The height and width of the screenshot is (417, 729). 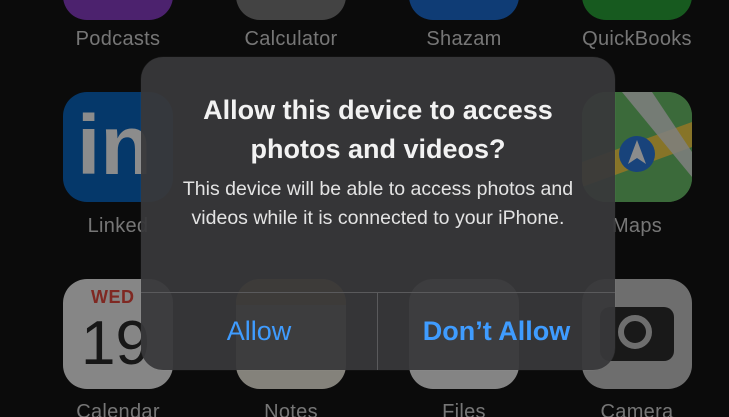 I want to click on dont-allow-button: Don’t Allow, so click(x=496, y=331).